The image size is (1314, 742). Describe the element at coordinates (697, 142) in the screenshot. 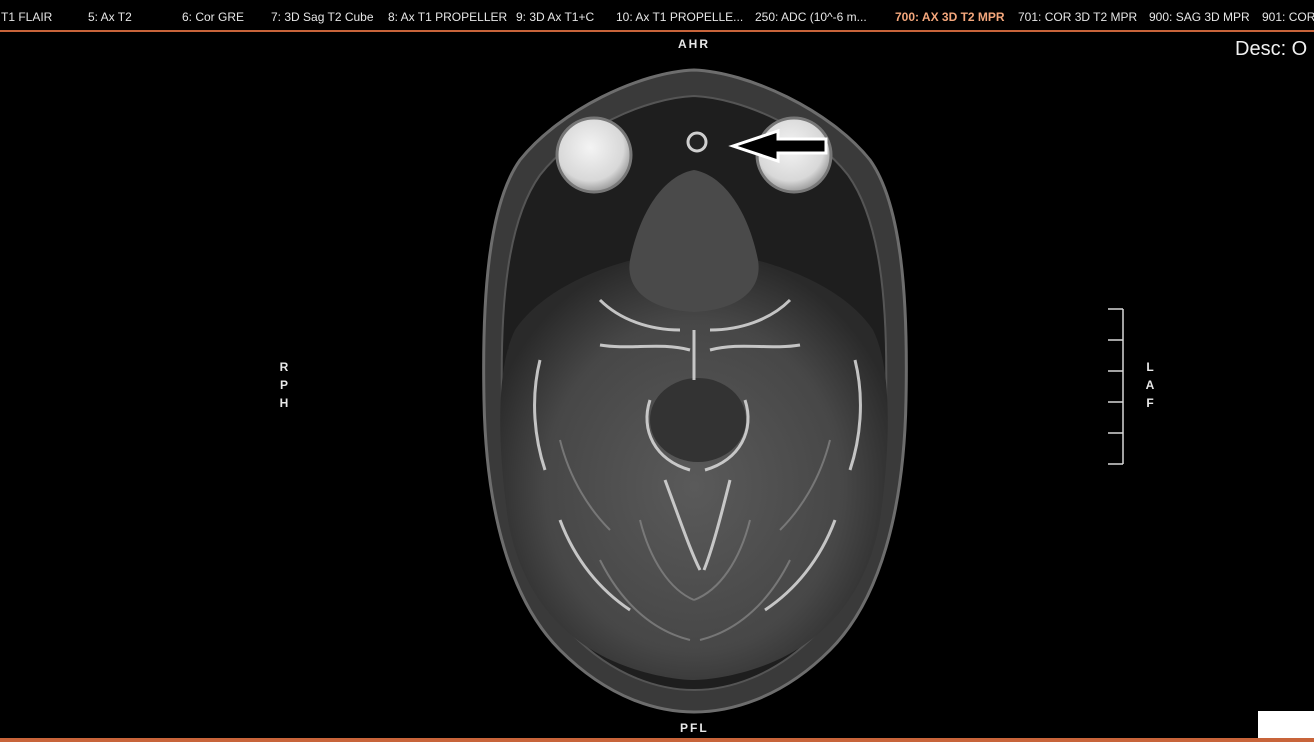

I see `nasal-lesion` at that location.